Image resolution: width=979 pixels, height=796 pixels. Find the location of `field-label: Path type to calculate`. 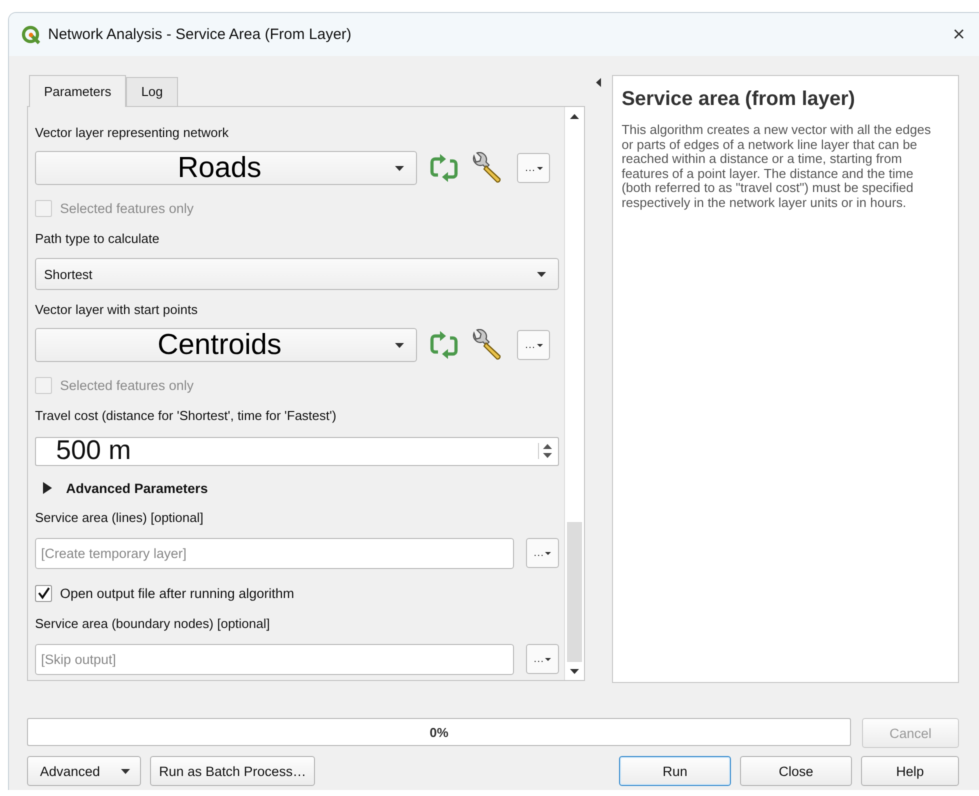

field-label: Path type to calculate is located at coordinates (97, 239).